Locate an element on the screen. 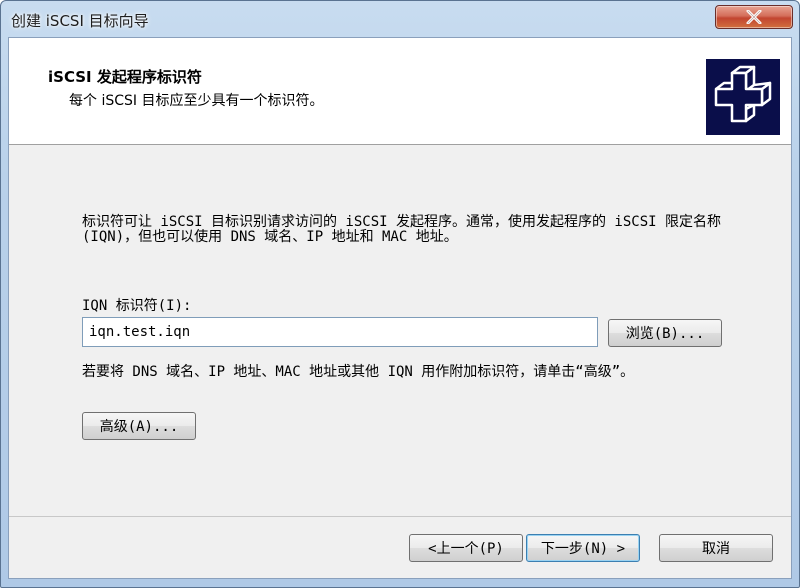  iqn-identifier-input is located at coordinates (340, 332).